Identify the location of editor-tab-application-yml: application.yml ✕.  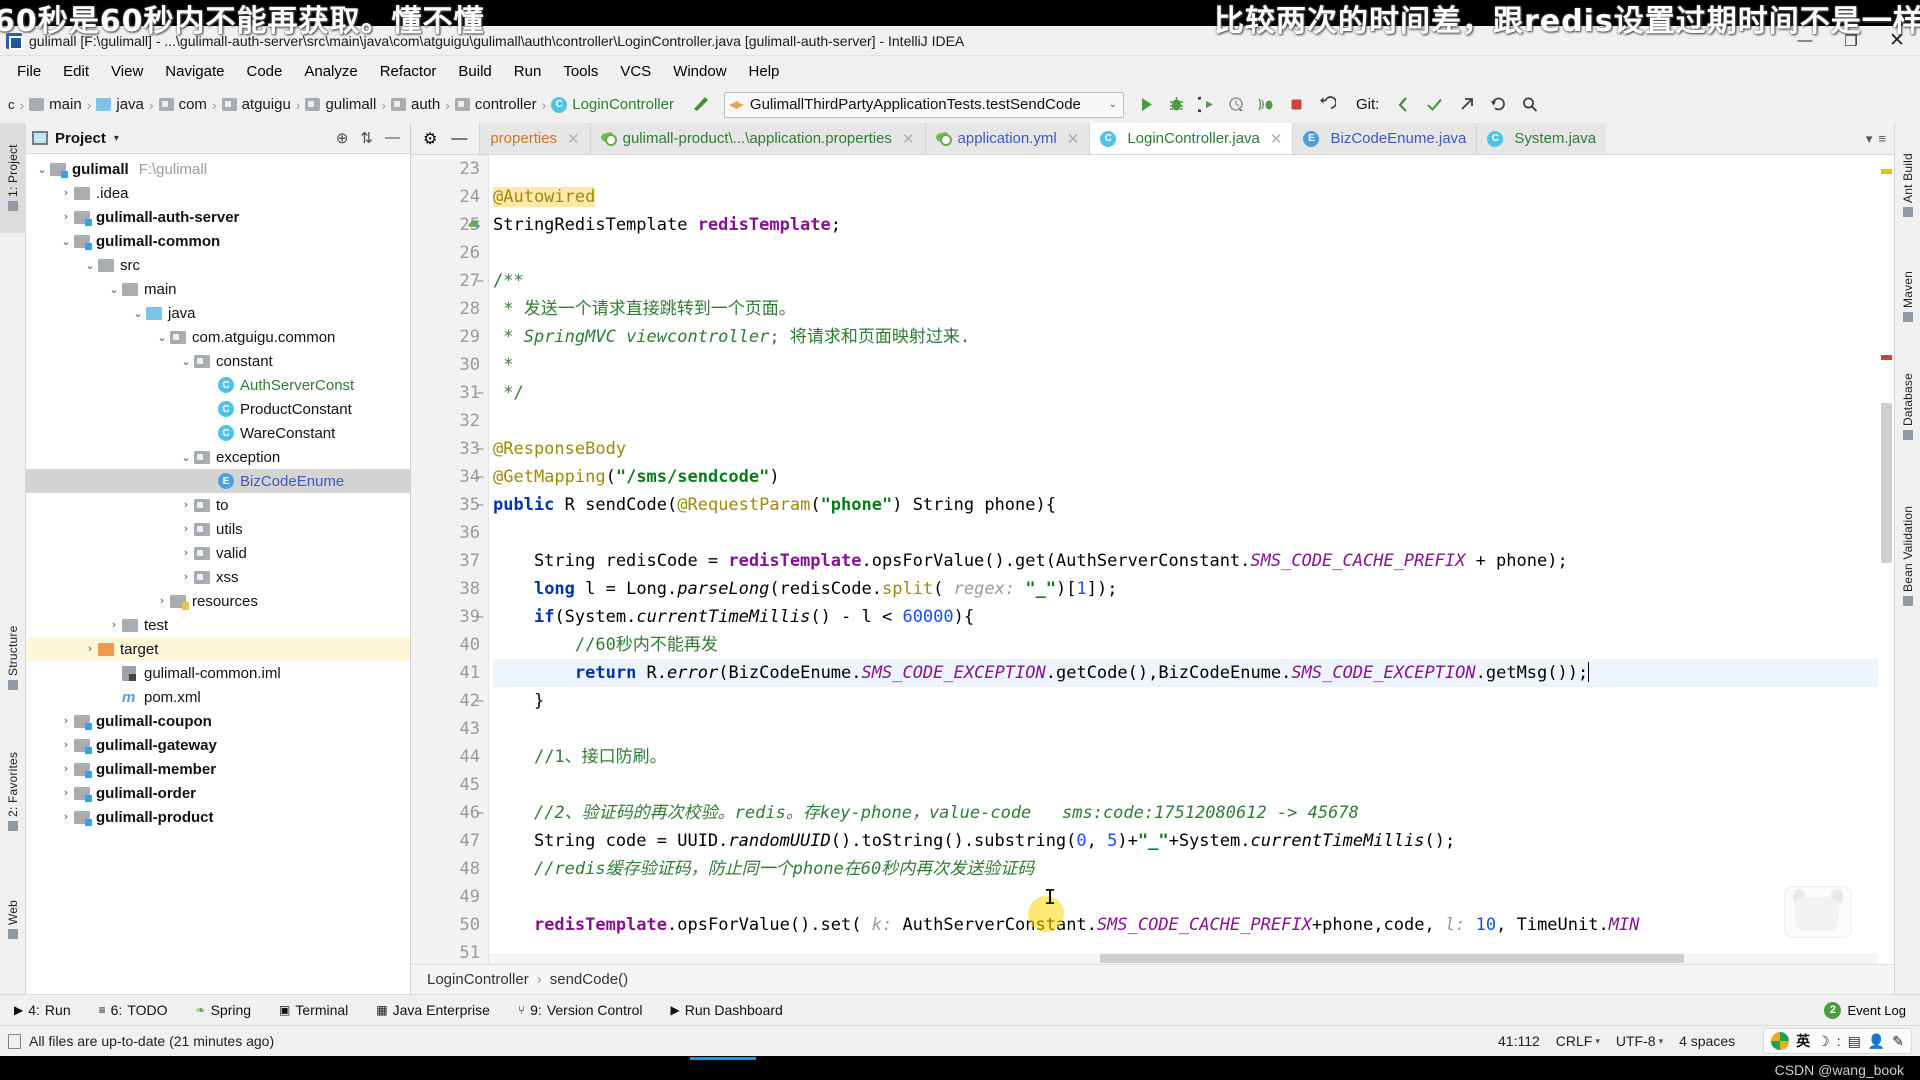
(1007, 138).